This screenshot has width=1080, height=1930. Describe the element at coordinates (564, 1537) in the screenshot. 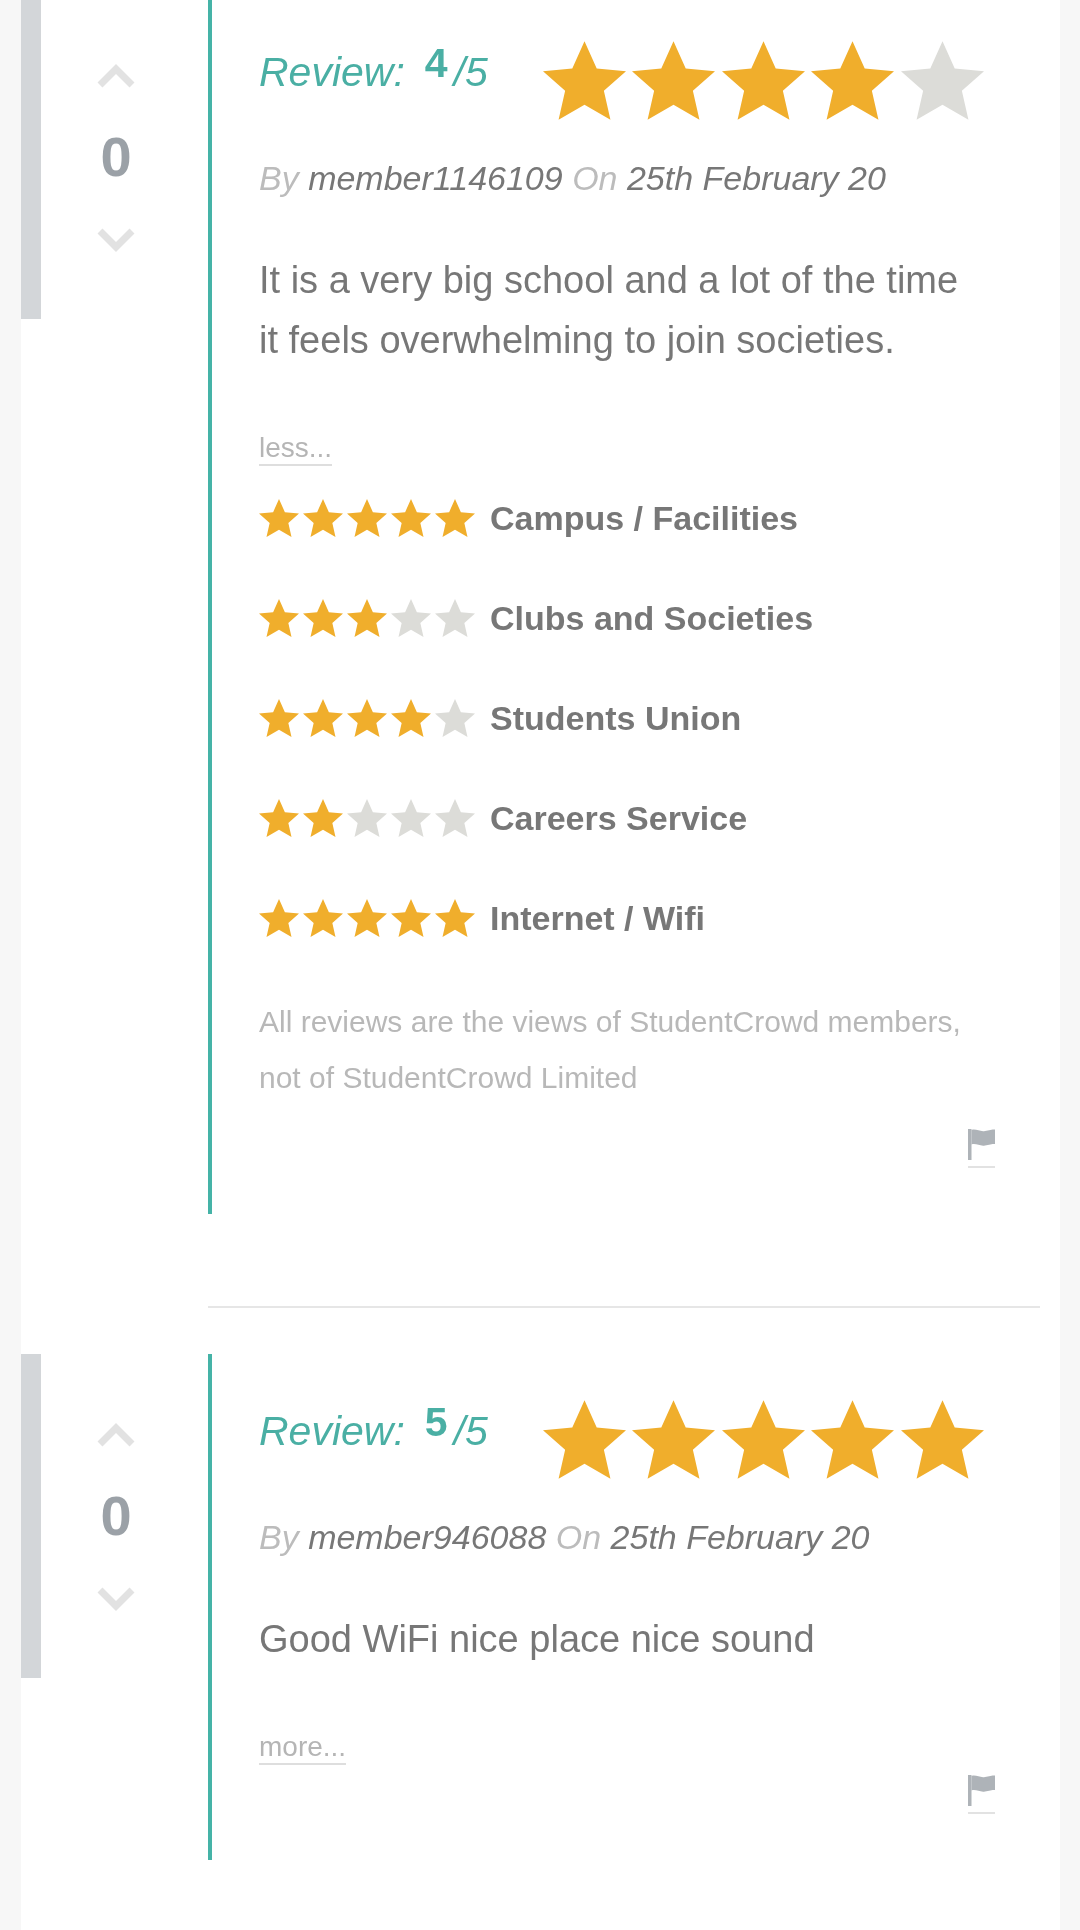

I see `review-byline: By member946088 On 25th February 20` at that location.